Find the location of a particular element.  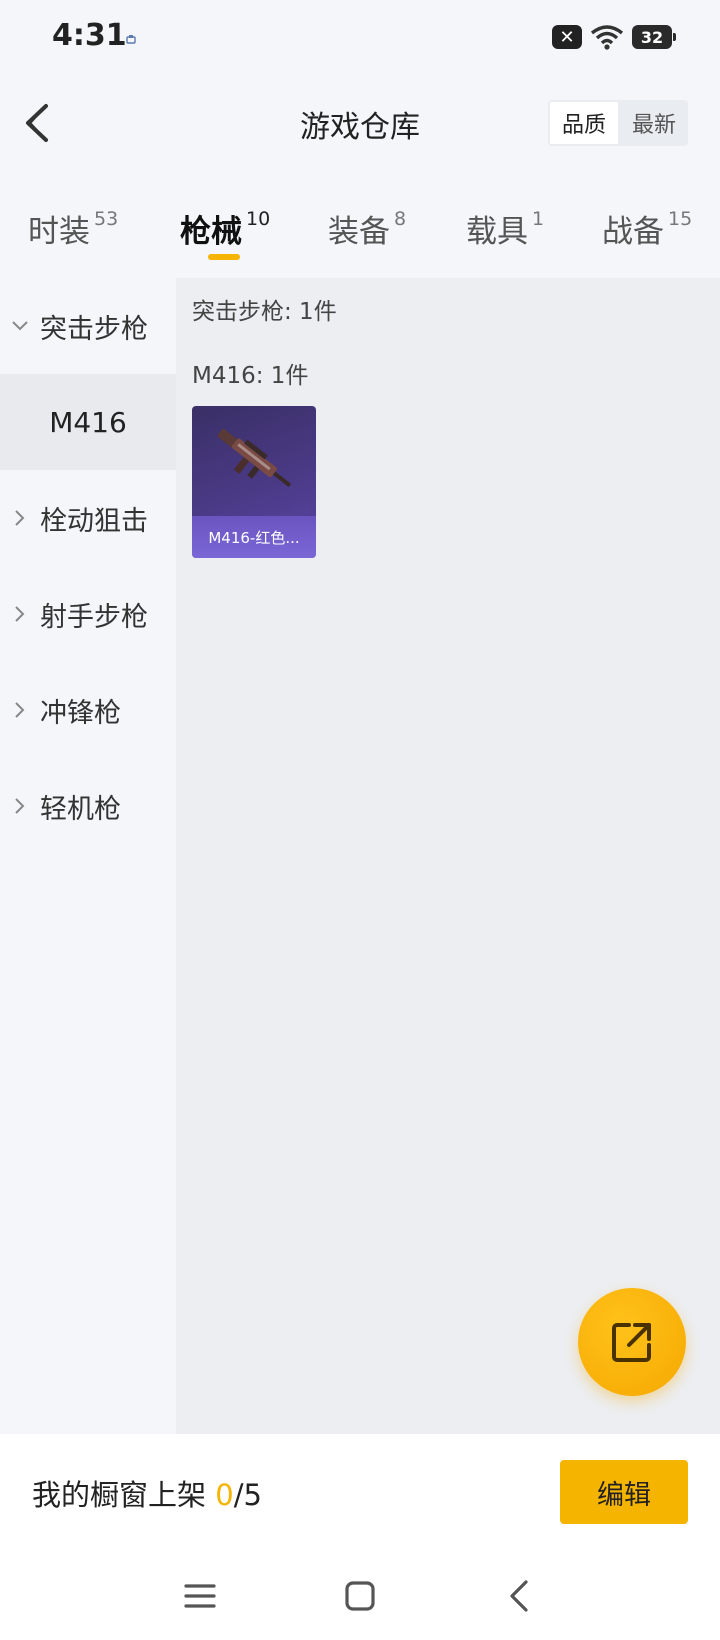

sidebar-item-label: M416 is located at coordinates (88, 422).